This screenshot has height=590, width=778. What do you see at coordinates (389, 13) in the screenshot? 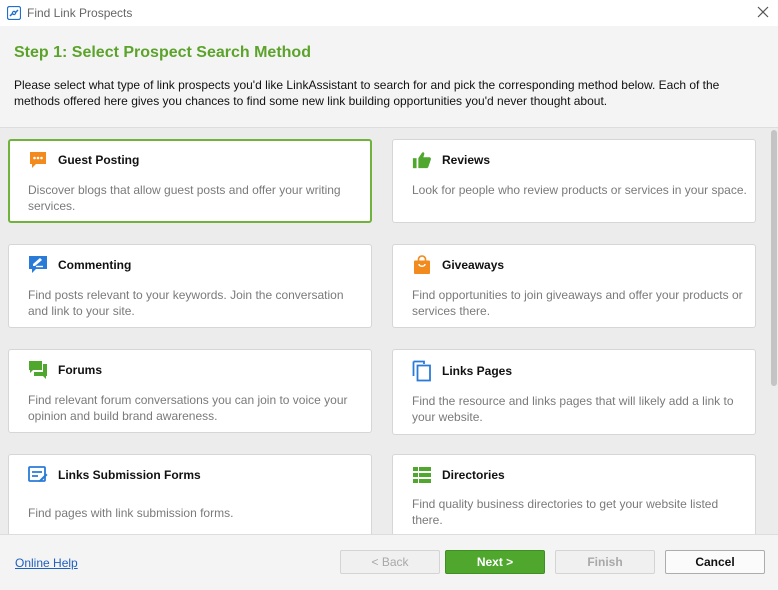
I see `title-bar: Find Link Prospects` at bounding box center [389, 13].